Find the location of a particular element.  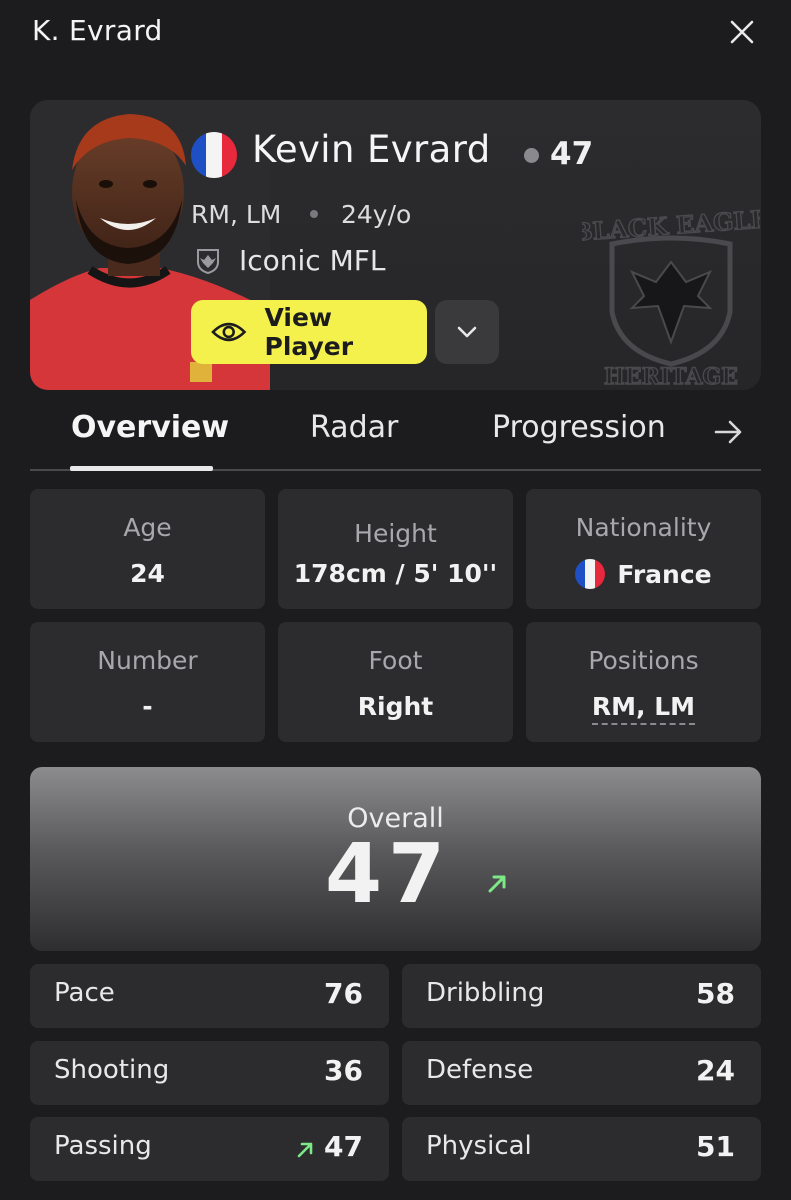

stat-passing: Passing 47 is located at coordinates (209, 1149).